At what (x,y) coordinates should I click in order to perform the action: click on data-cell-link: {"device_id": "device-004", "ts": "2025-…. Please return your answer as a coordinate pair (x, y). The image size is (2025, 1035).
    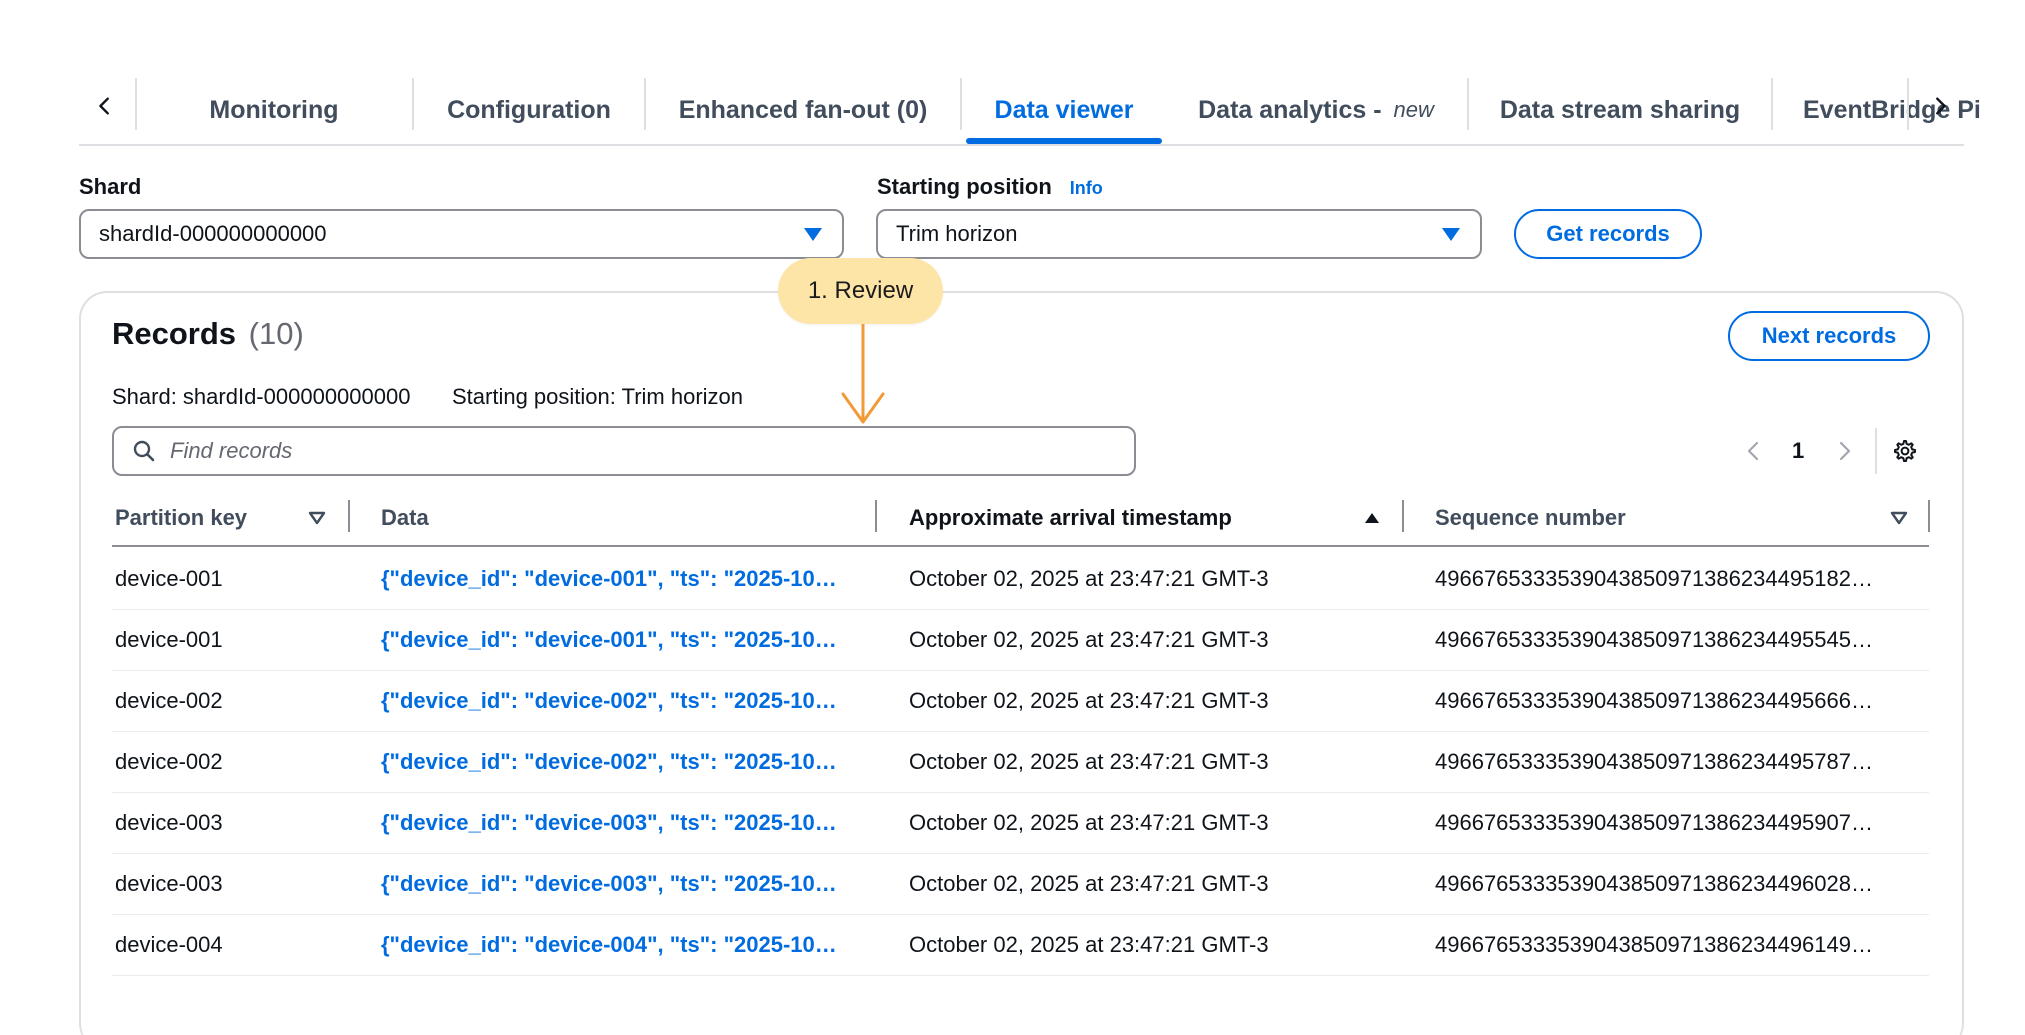
    Looking at the image, I should click on (618, 945).